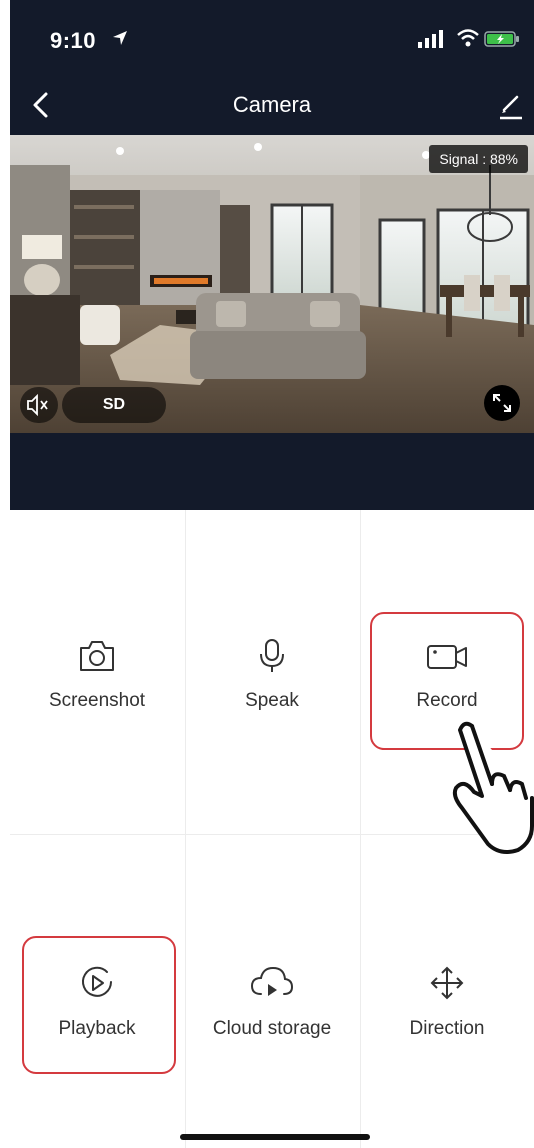 This screenshot has width=534, height=1148. Describe the element at coordinates (97, 656) in the screenshot. I see `camera-icon` at that location.